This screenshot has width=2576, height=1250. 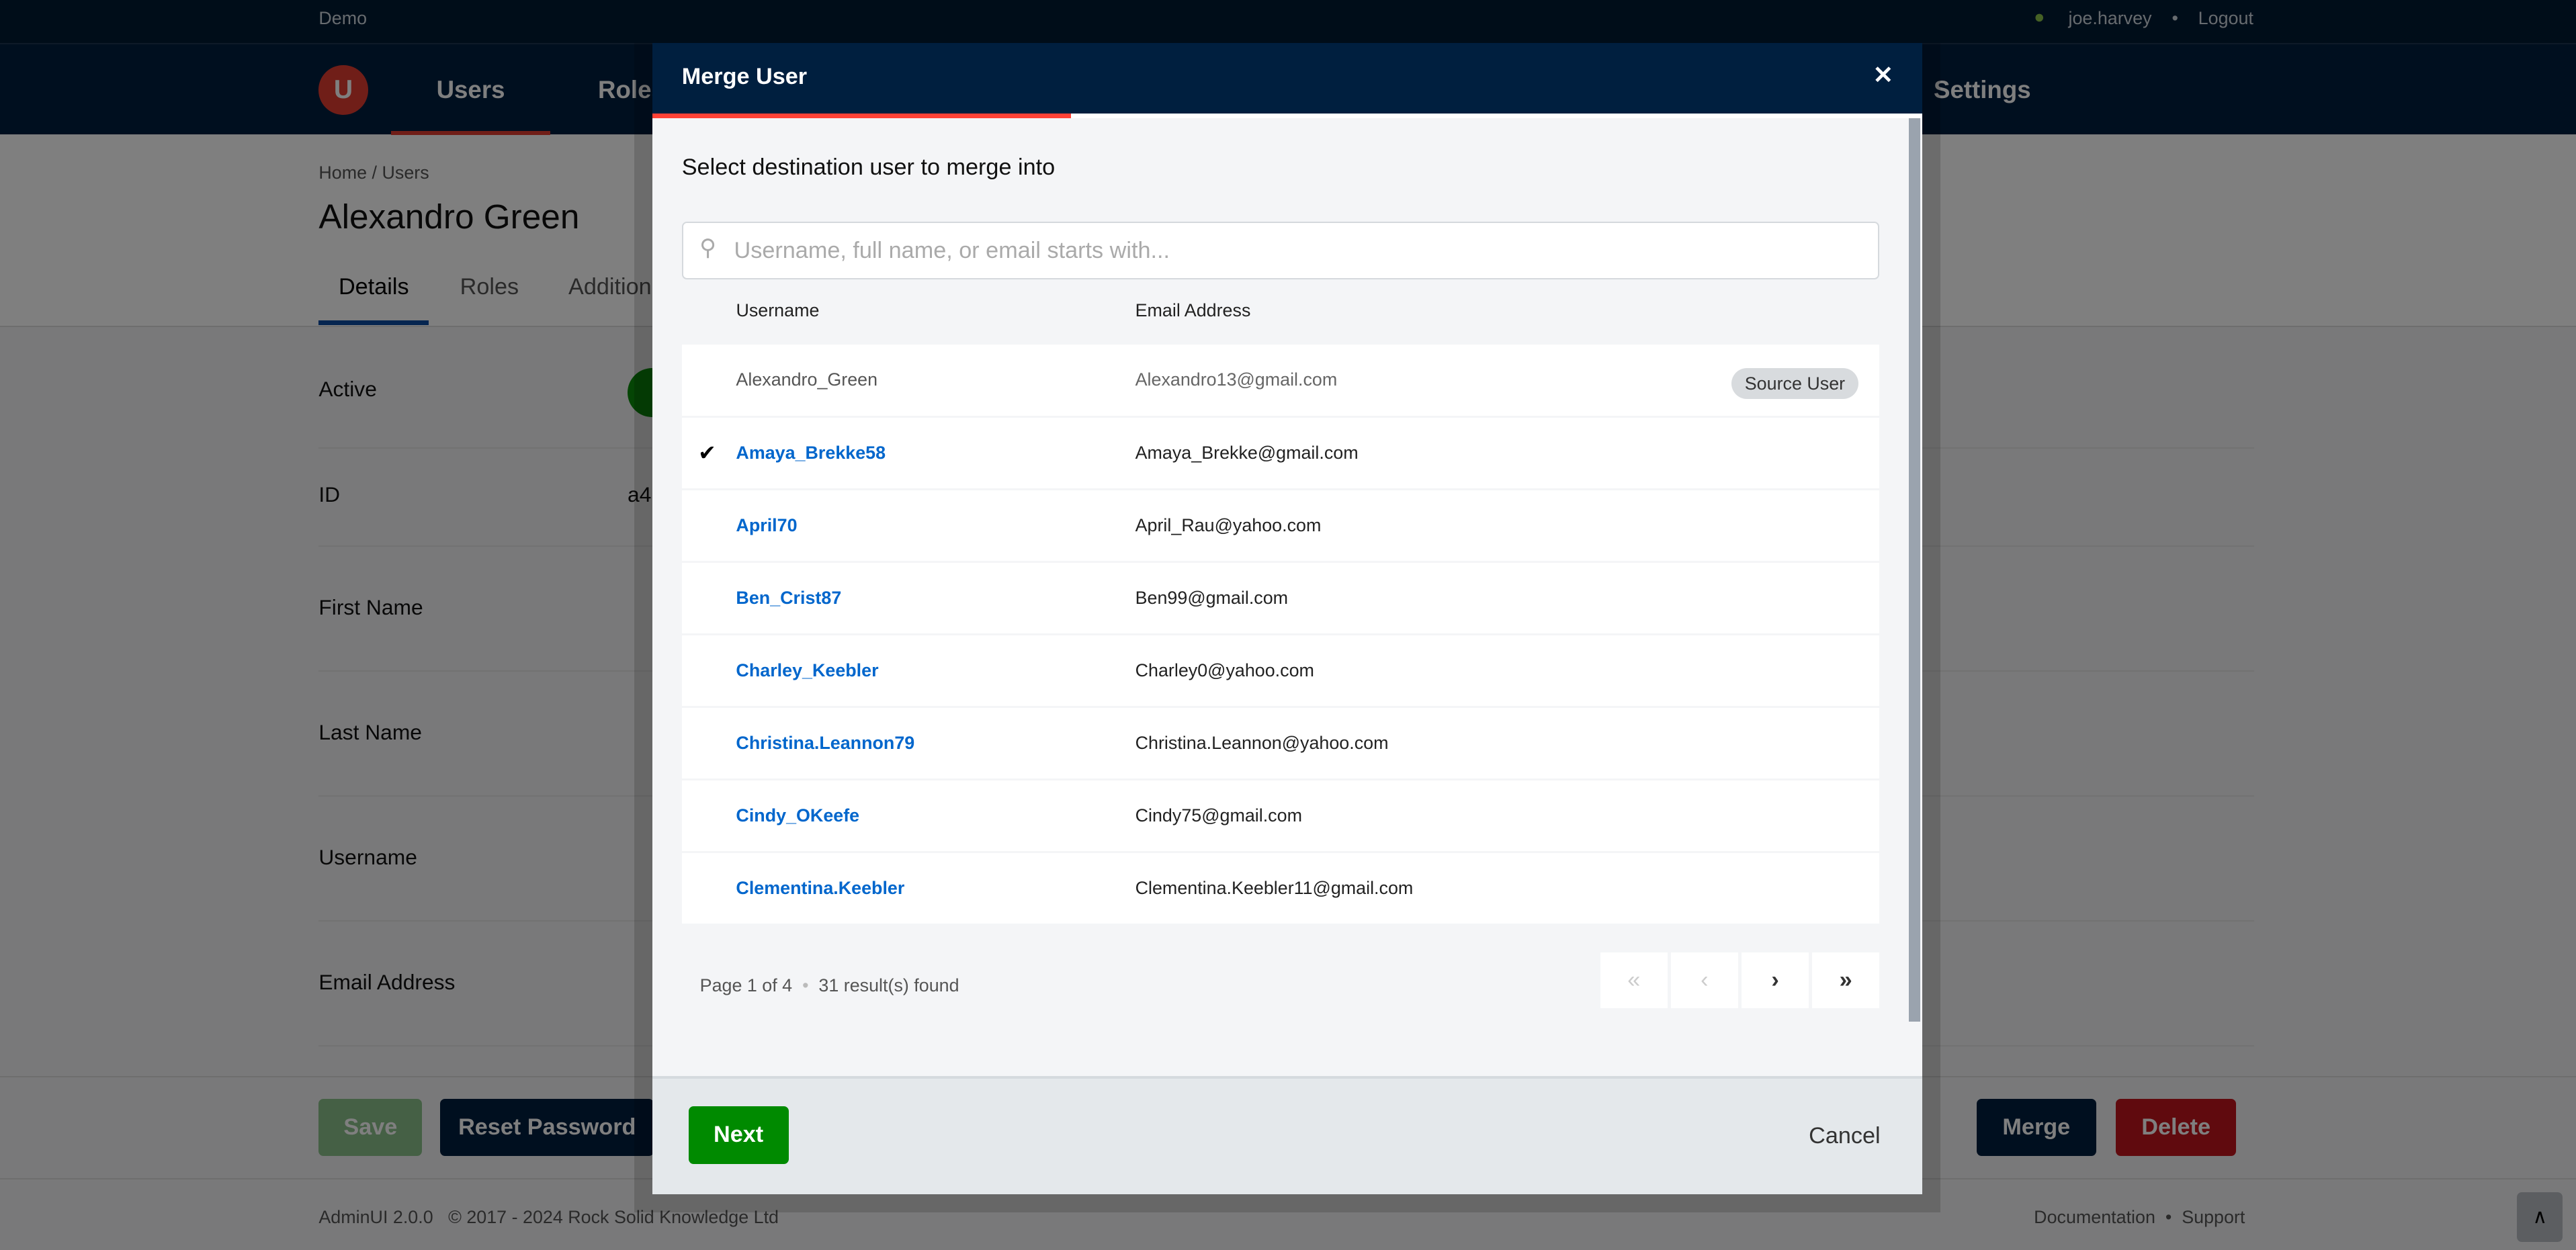 What do you see at coordinates (811, 453) in the screenshot?
I see `username-cell: Amaya_Brekke58` at bounding box center [811, 453].